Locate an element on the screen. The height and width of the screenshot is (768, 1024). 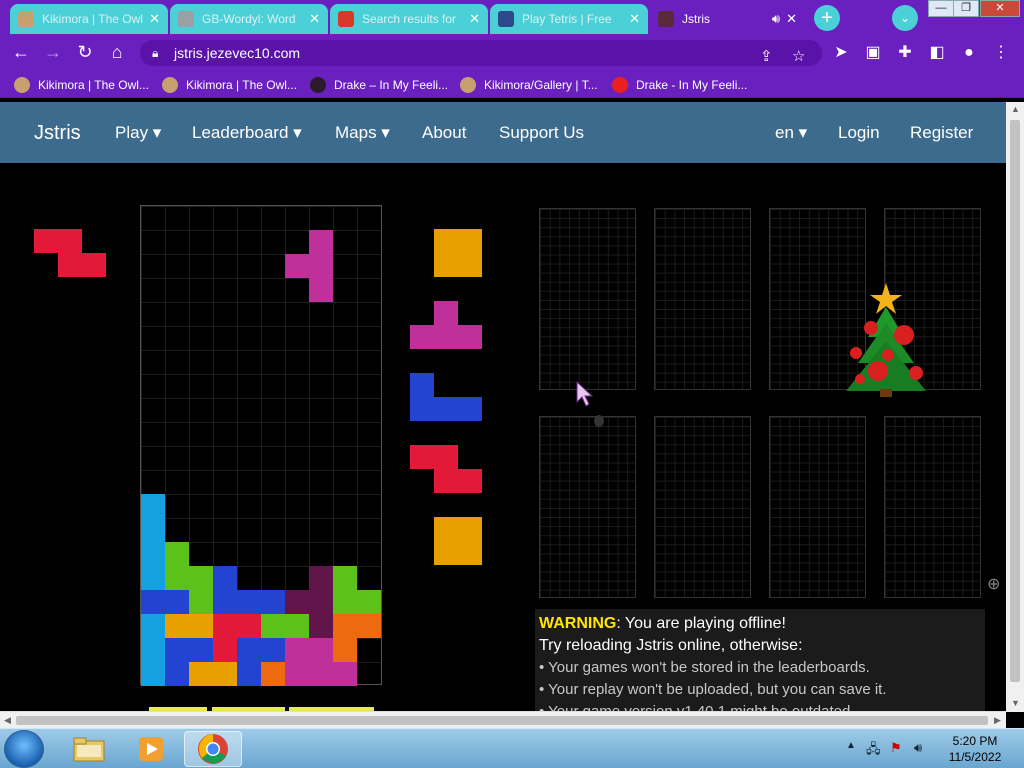
windows-start-icon is located at coordinates (24, 749).